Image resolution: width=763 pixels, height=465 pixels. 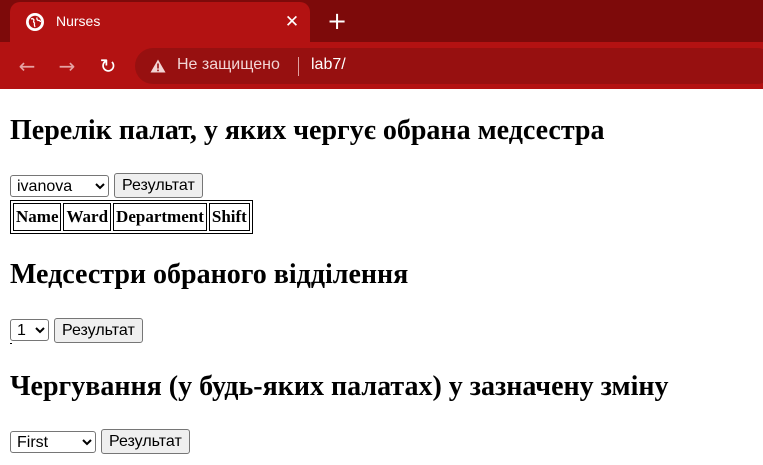 What do you see at coordinates (229, 217) in the screenshot?
I see `column-header-shift: Shift` at bounding box center [229, 217].